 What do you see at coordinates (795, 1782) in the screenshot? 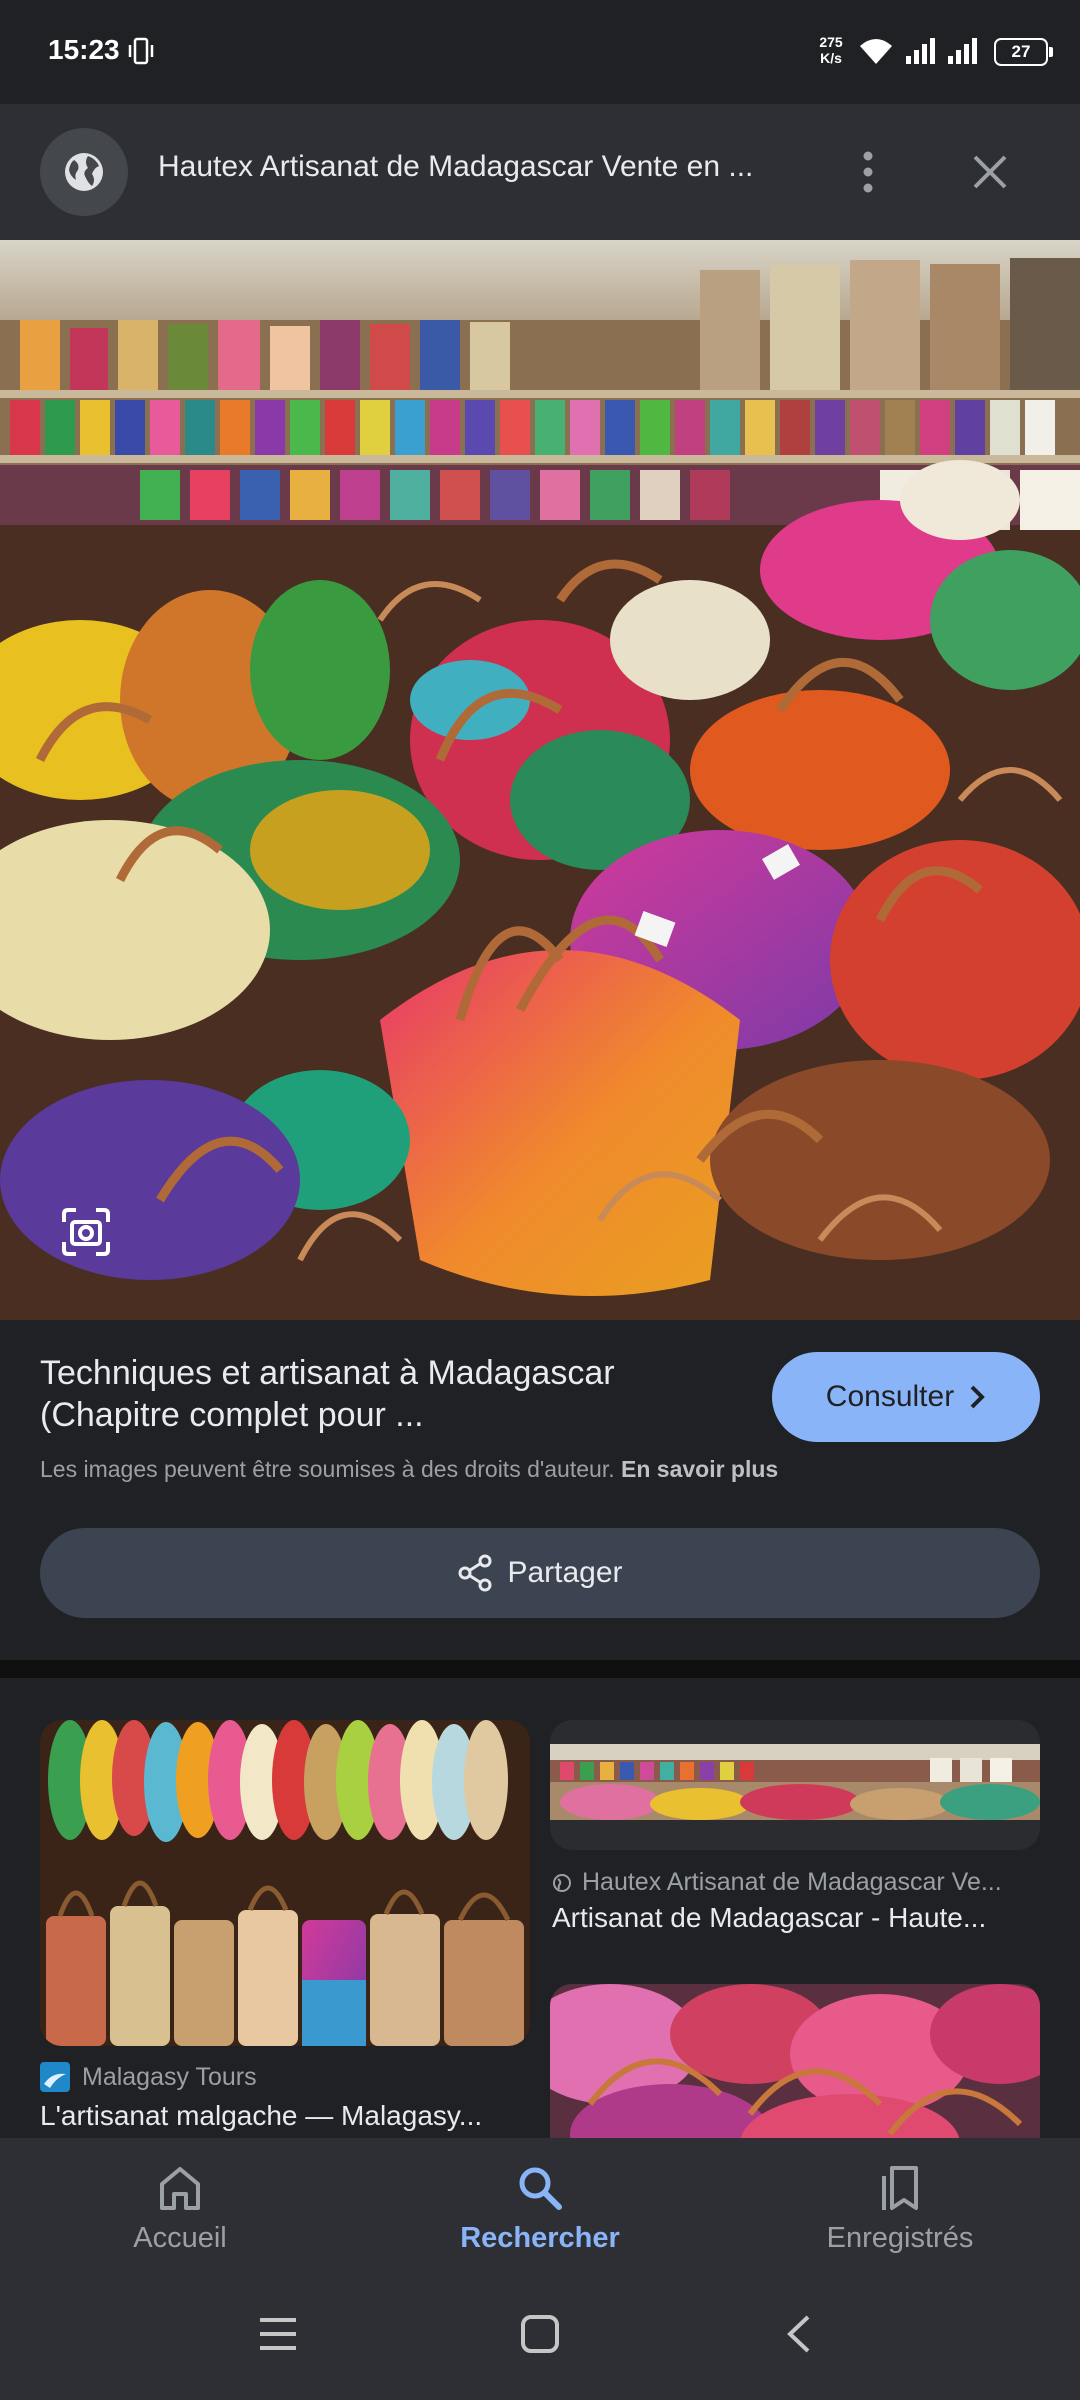
I see `shop-panorama-photo` at bounding box center [795, 1782].